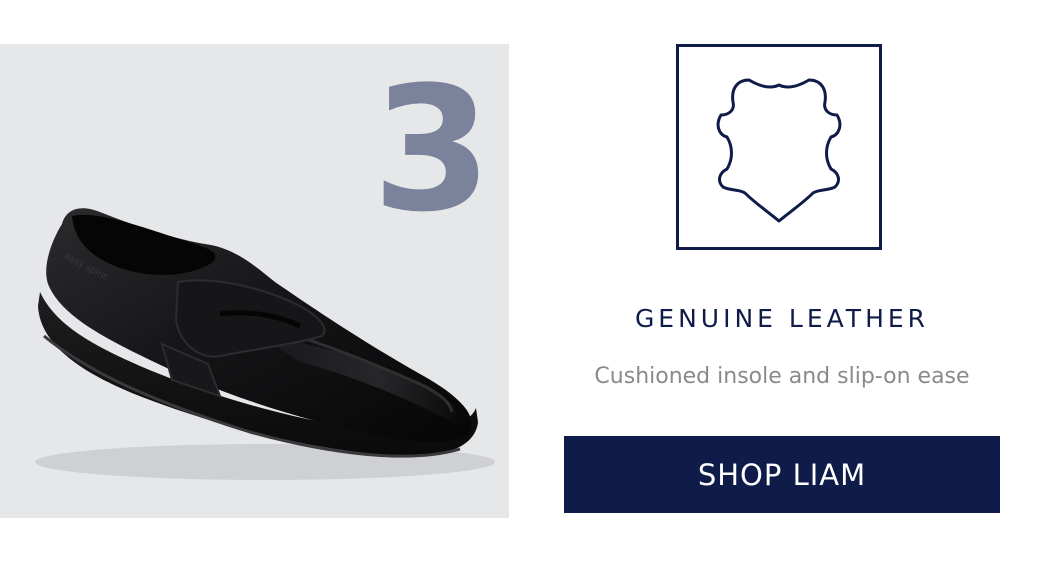 This screenshot has width=1053, height=562. I want to click on shop-liam-button: SHOP LIAM, so click(782, 474).